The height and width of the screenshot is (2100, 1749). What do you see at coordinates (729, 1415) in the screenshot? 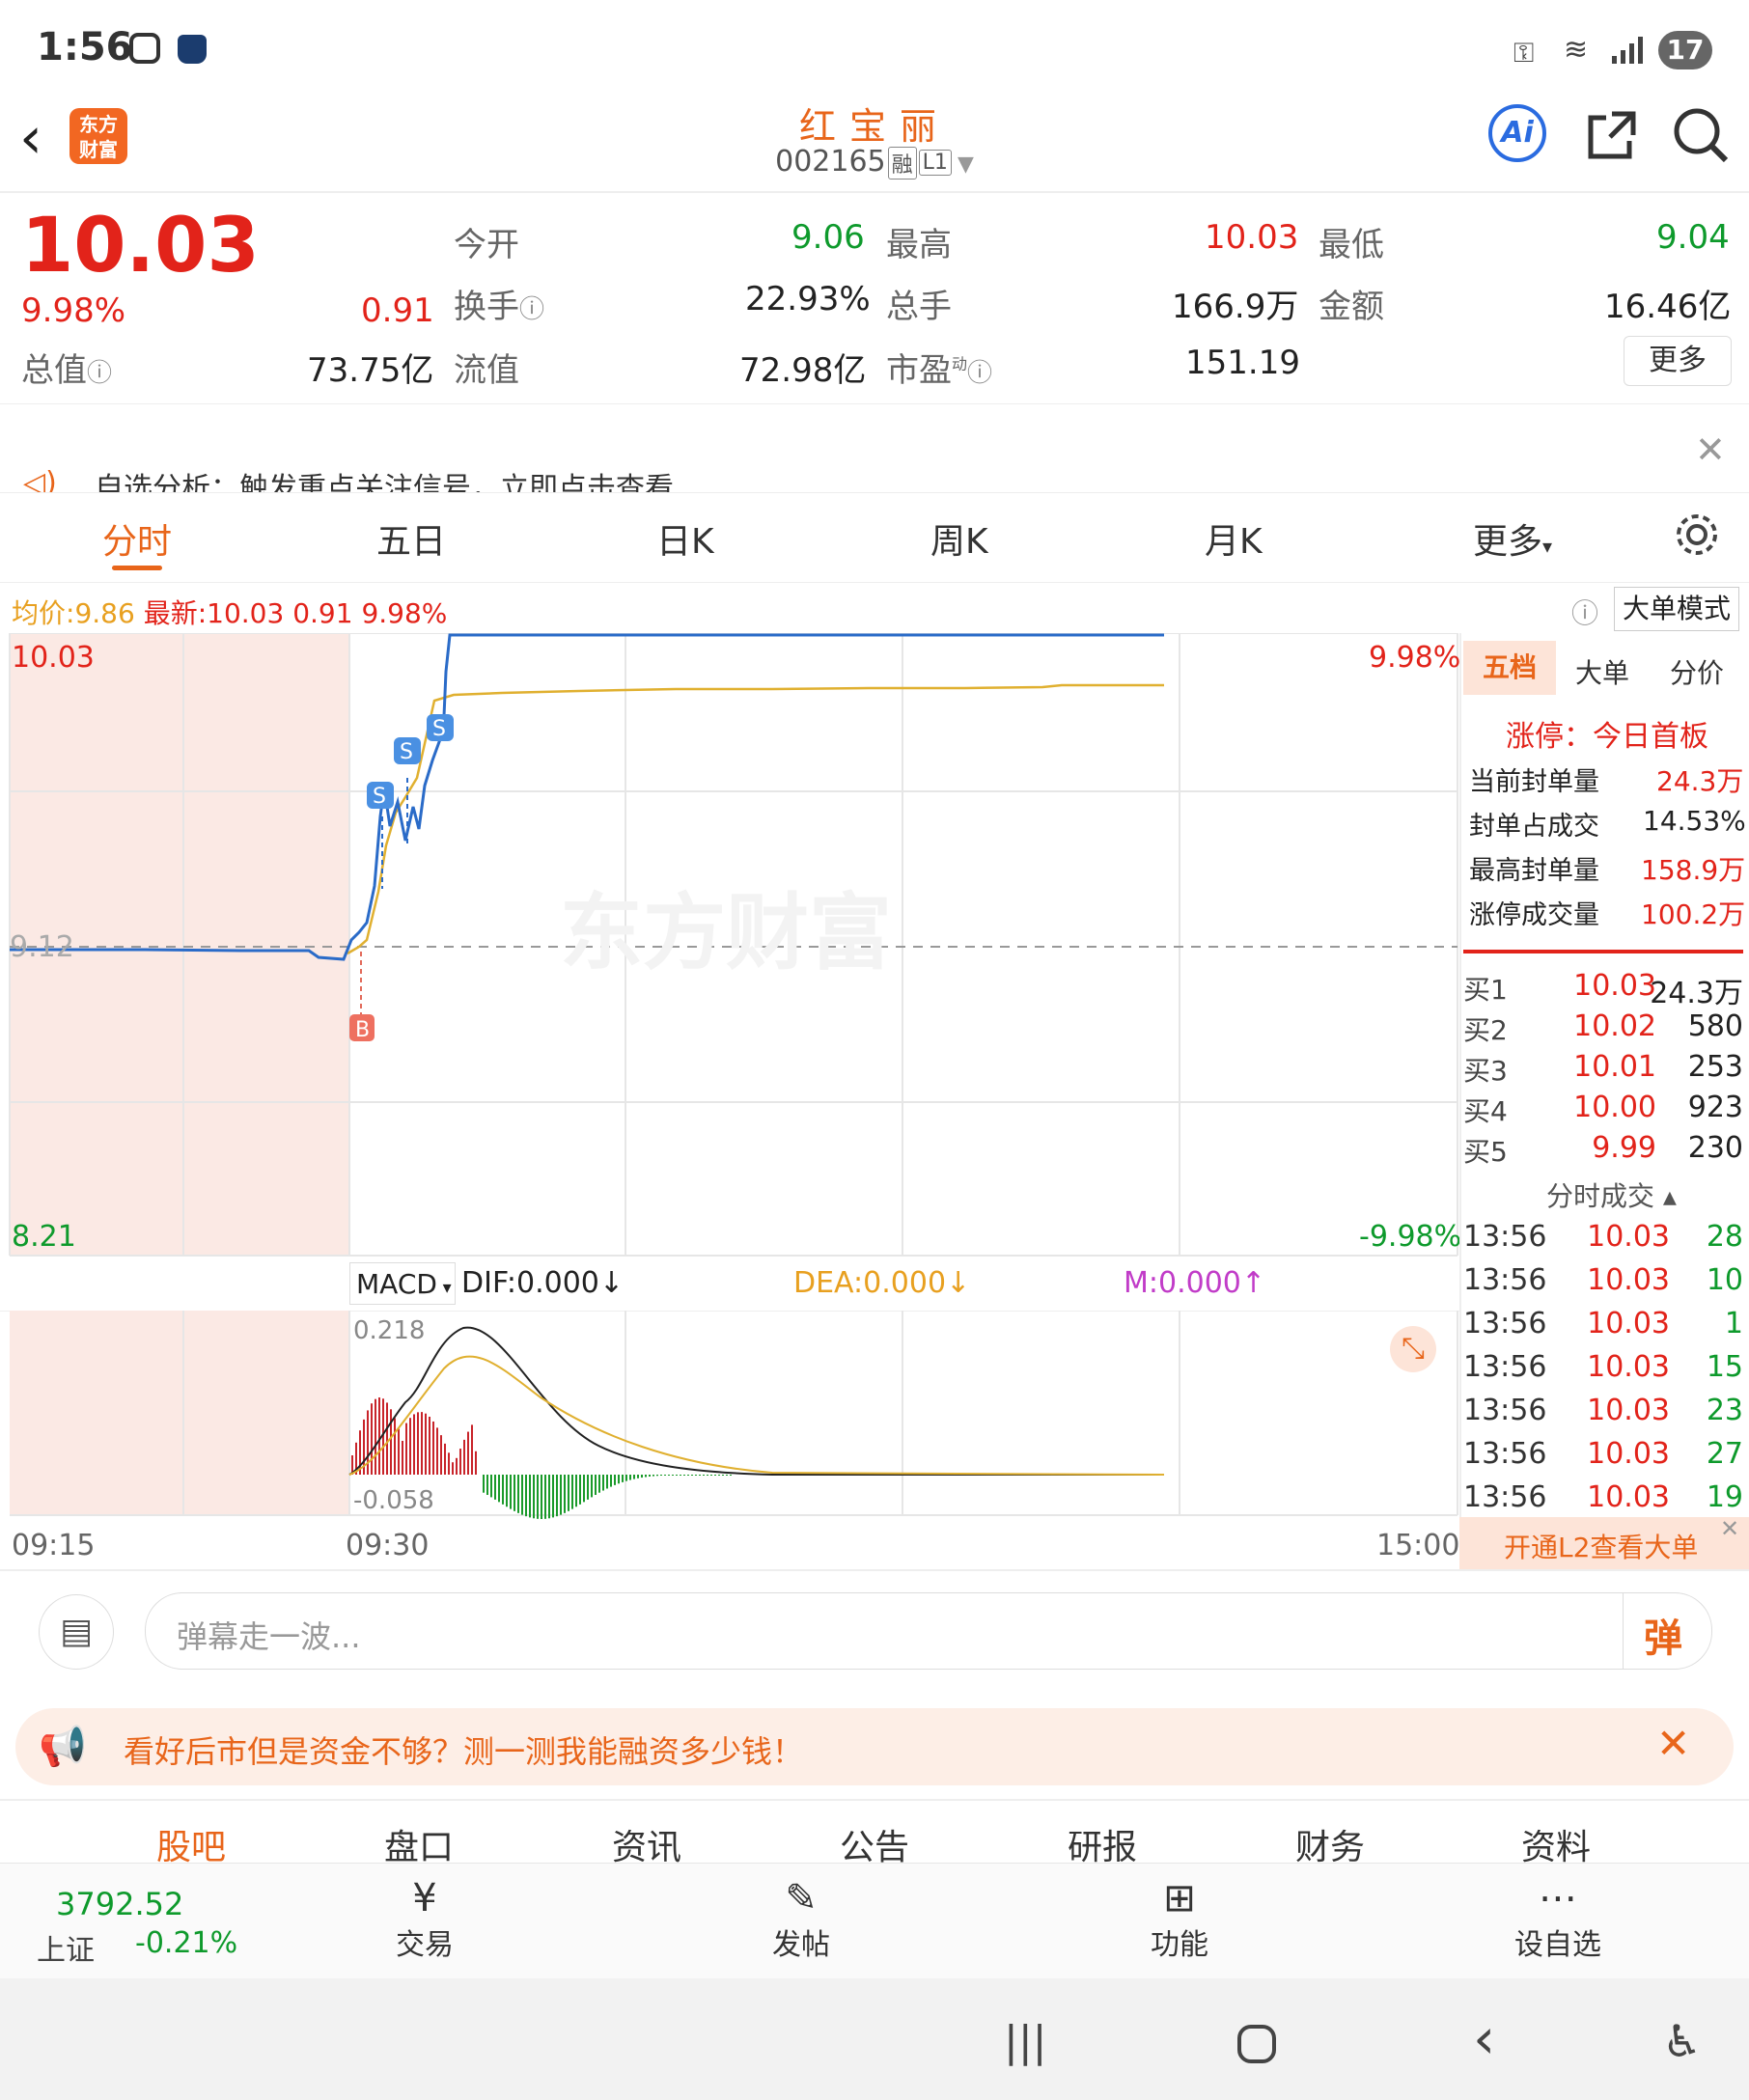
I see `macd-chart` at bounding box center [729, 1415].